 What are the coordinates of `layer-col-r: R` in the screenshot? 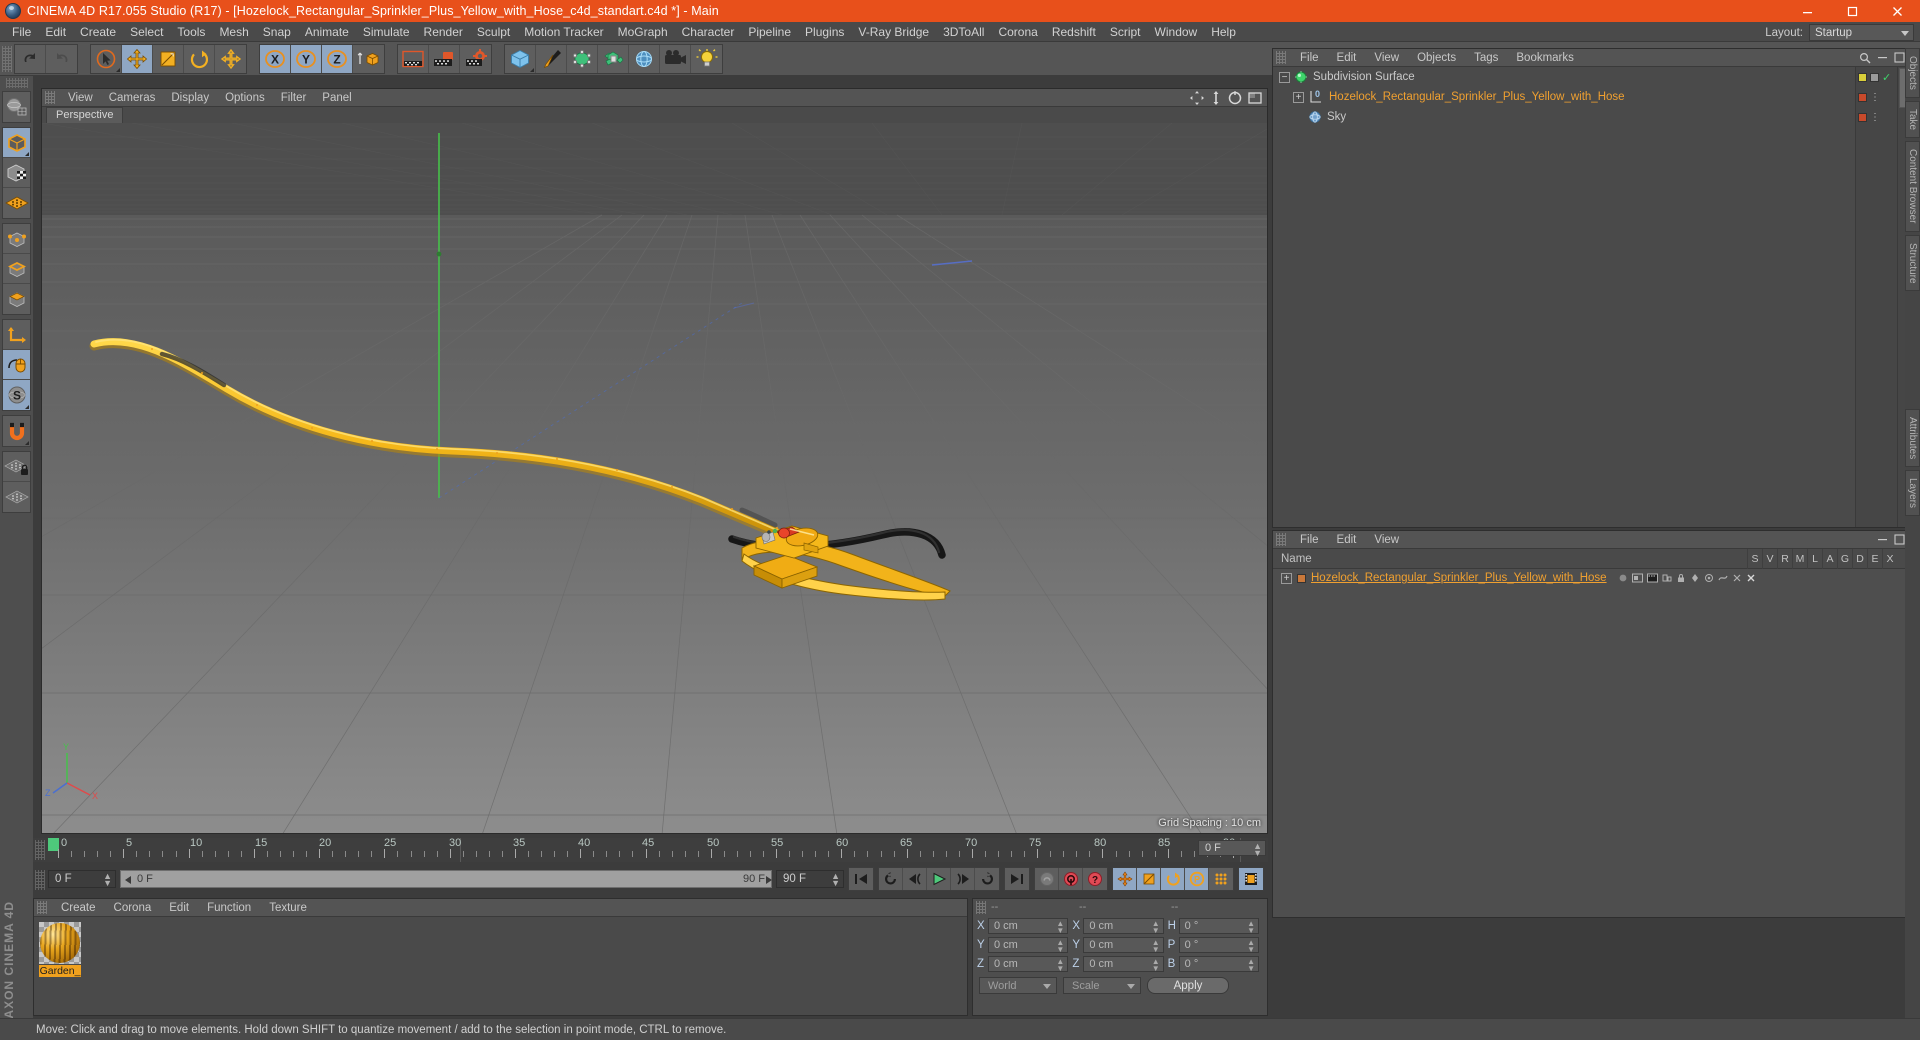 It's located at (1784, 559).